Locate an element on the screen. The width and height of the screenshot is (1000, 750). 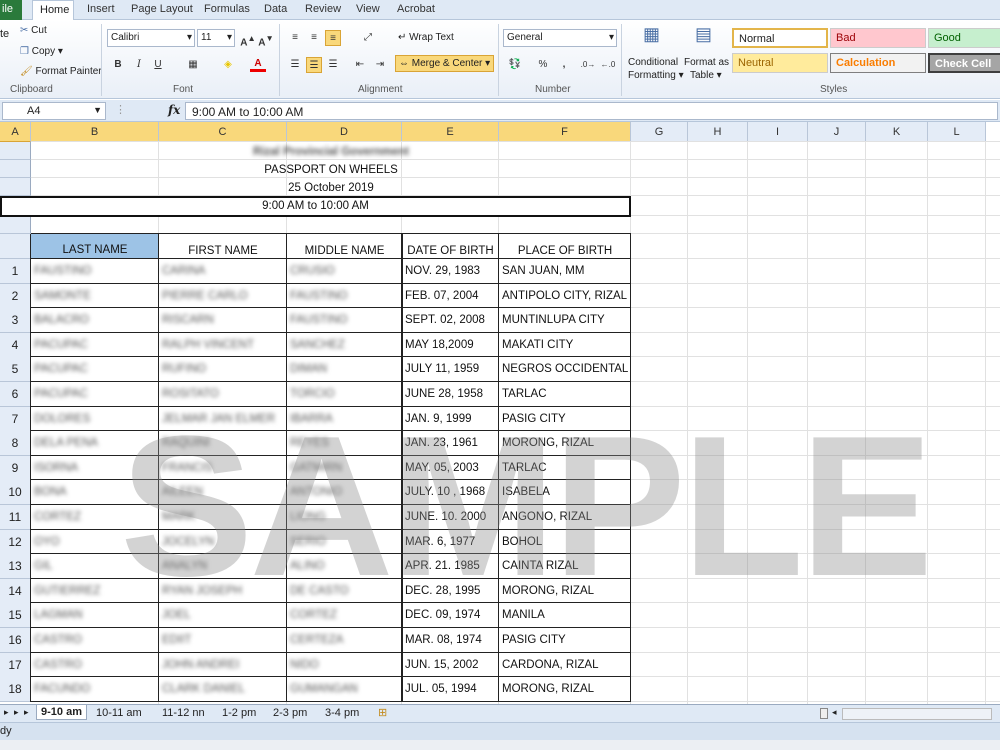
font-size-dropdown: 11 ▾ is located at coordinates (216, 38).